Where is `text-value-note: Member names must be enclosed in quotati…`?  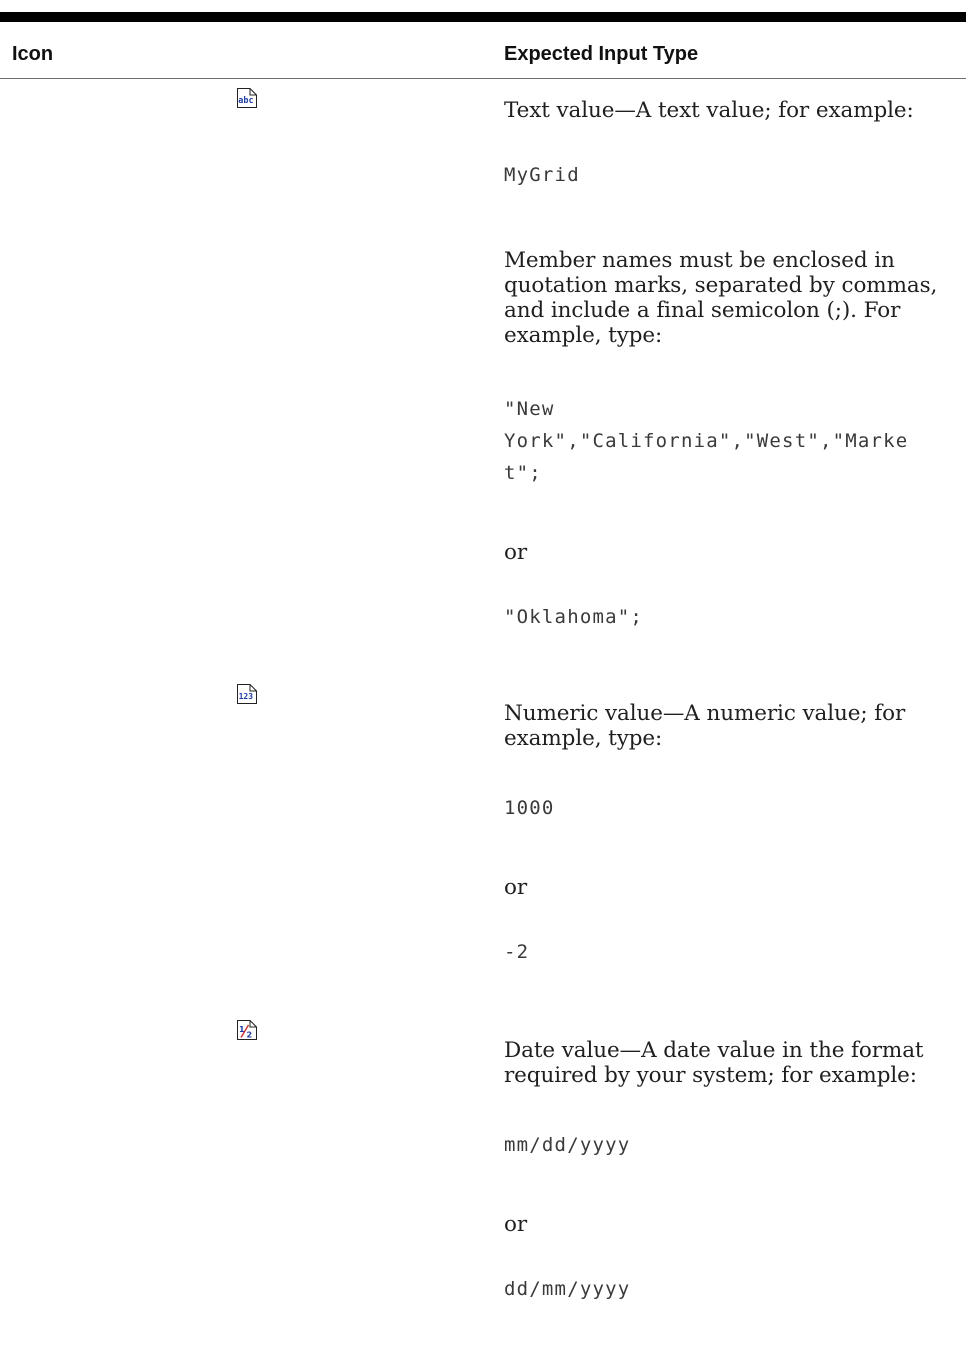
text-value-note: Member names must be enclosed in quotati… is located at coordinates (721, 298).